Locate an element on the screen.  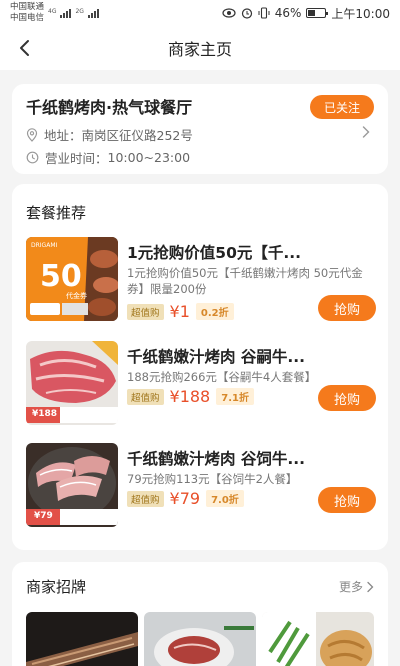
eye-icon is located at coordinates (229, 13).